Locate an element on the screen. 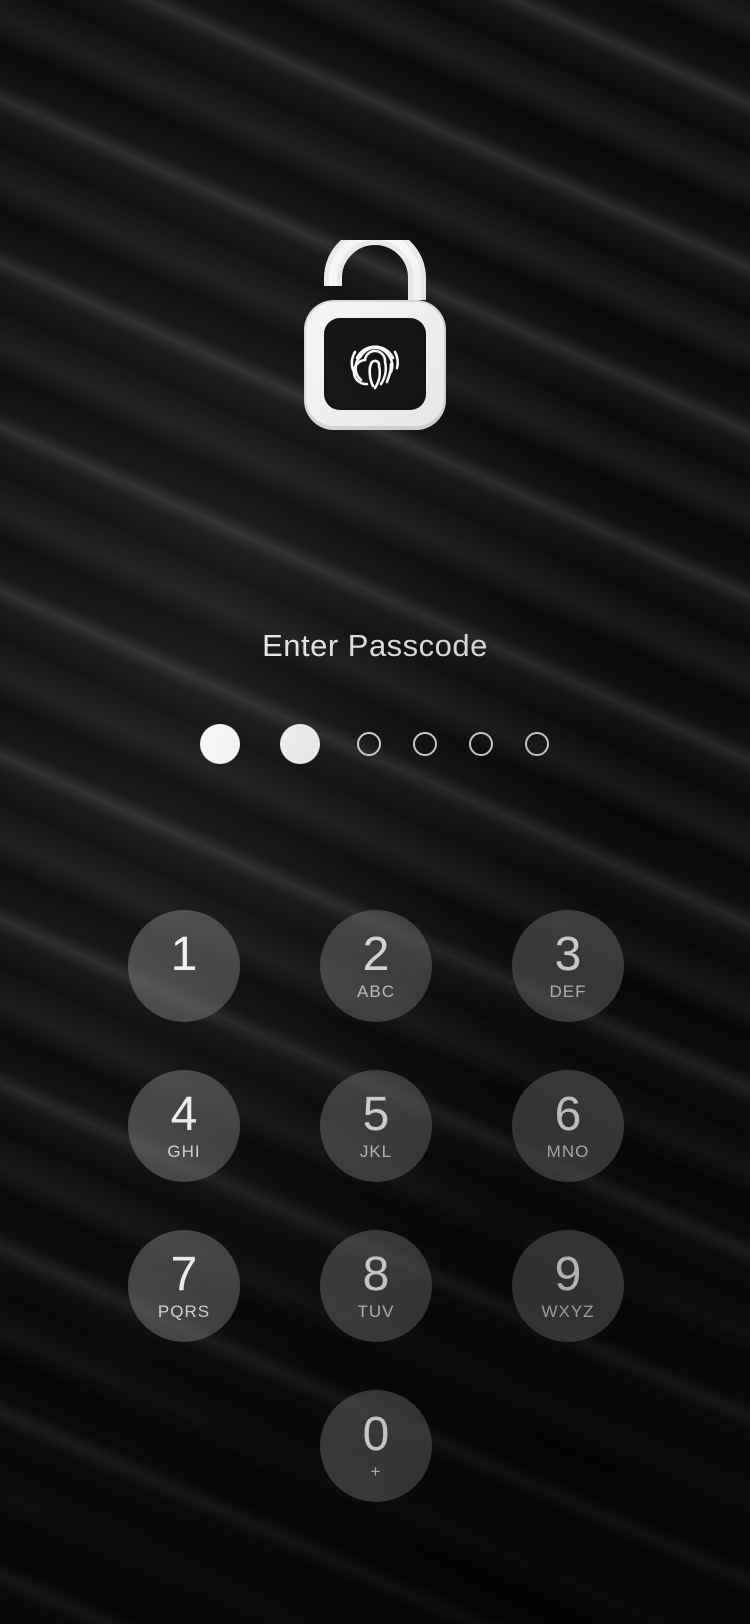  keypad-key-0: 0 + is located at coordinates (376, 1446).